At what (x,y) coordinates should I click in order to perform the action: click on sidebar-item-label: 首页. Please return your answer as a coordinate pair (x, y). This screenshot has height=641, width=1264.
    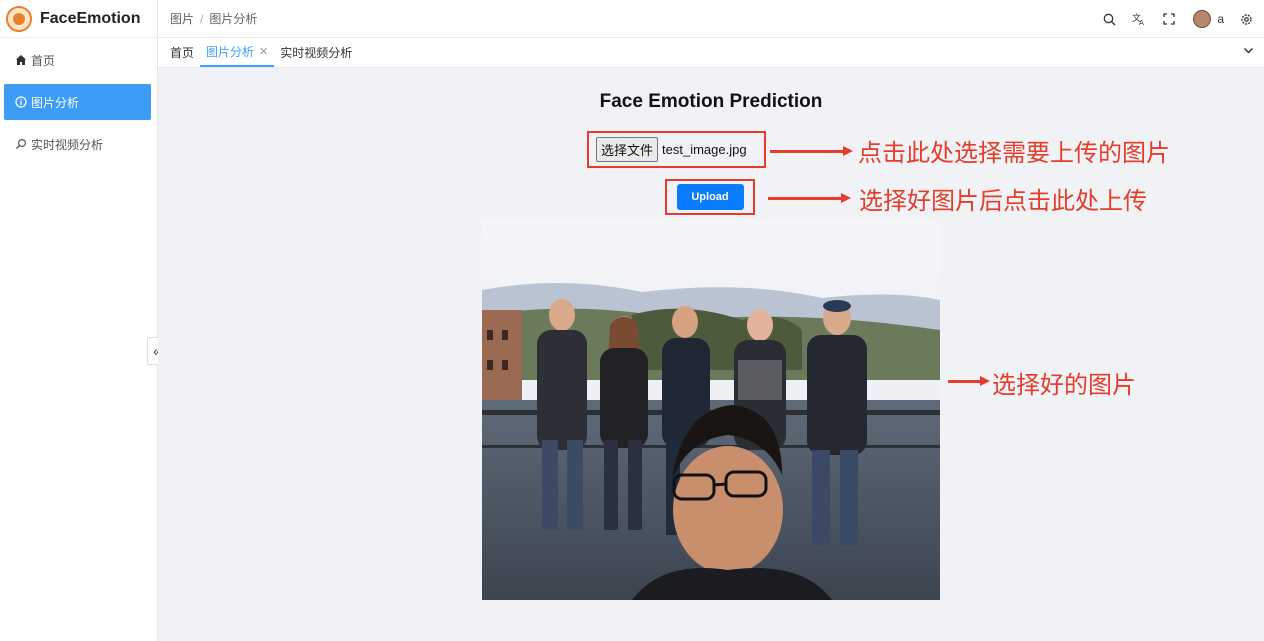
    Looking at the image, I should click on (43, 60).